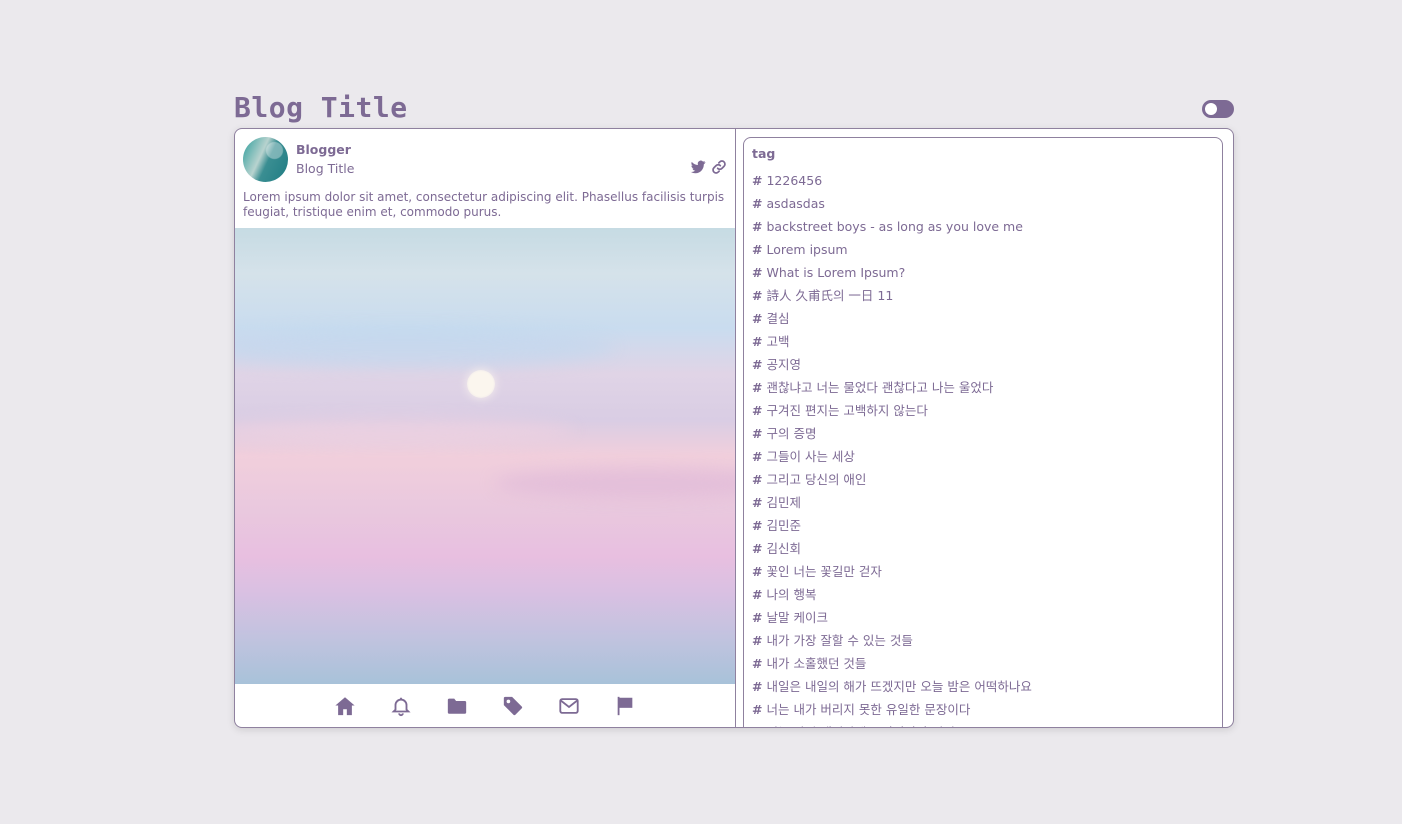  I want to click on toggle-knob, so click(1211, 109).